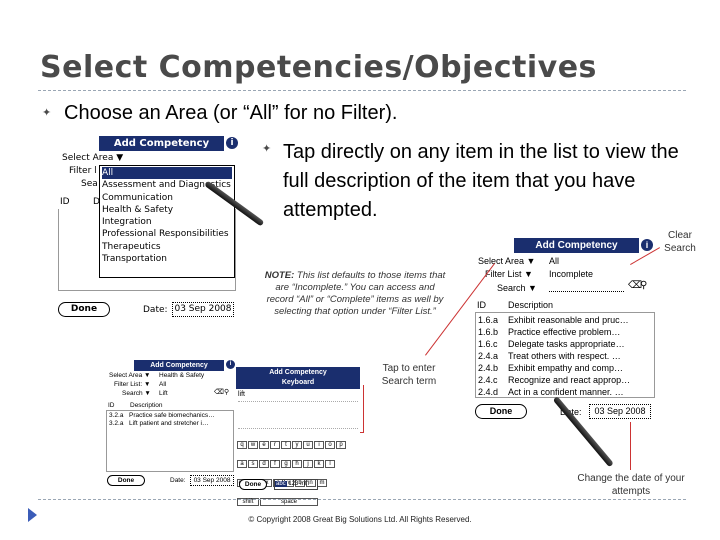 The height and width of the screenshot is (540, 720). What do you see at coordinates (680, 242) in the screenshot?
I see `clear-search-callout: Clear Search` at bounding box center [680, 242].